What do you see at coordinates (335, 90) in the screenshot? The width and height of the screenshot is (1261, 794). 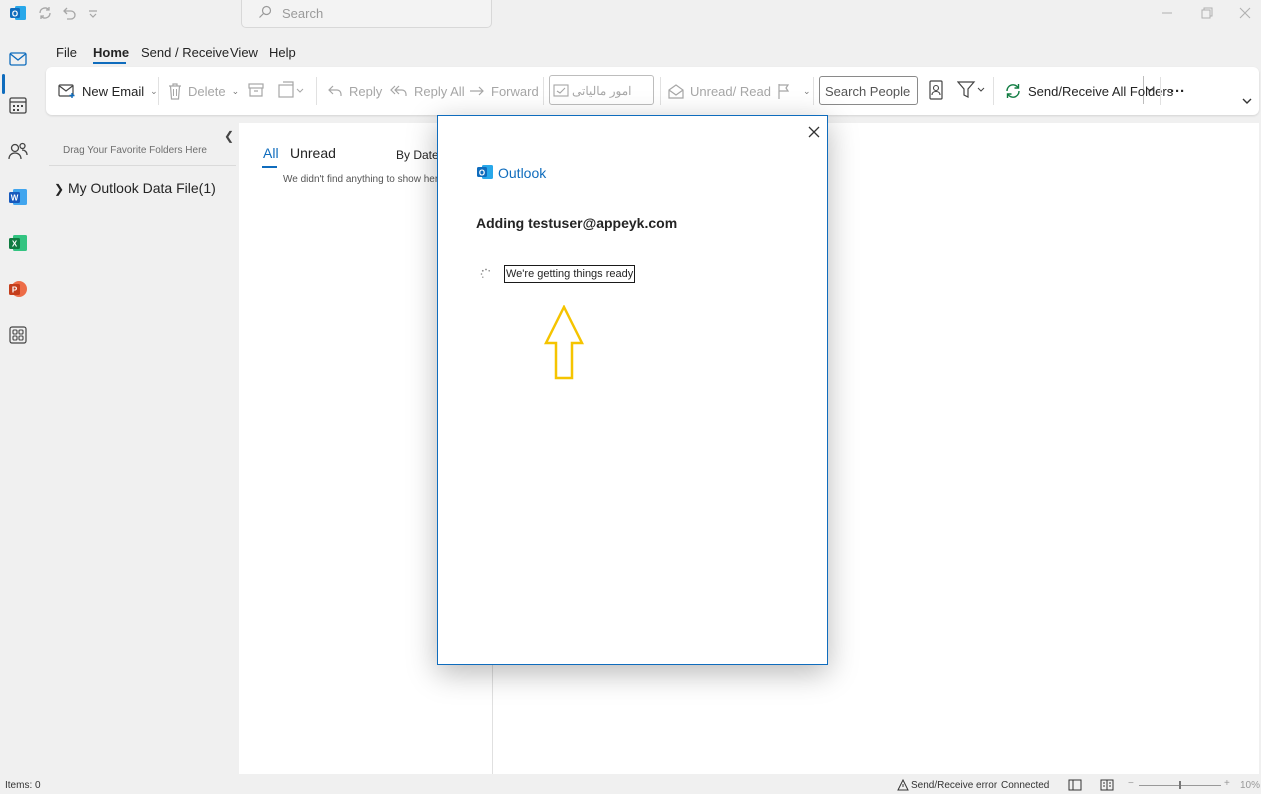 I see `reply-icon` at bounding box center [335, 90].